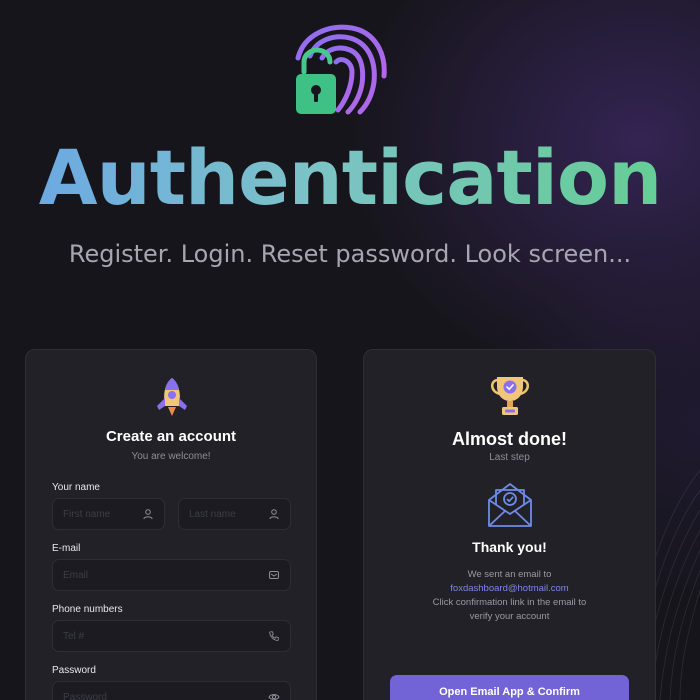 This screenshot has width=700, height=700. What do you see at coordinates (510, 505) in the screenshot?
I see `envelope-check-icon` at bounding box center [510, 505].